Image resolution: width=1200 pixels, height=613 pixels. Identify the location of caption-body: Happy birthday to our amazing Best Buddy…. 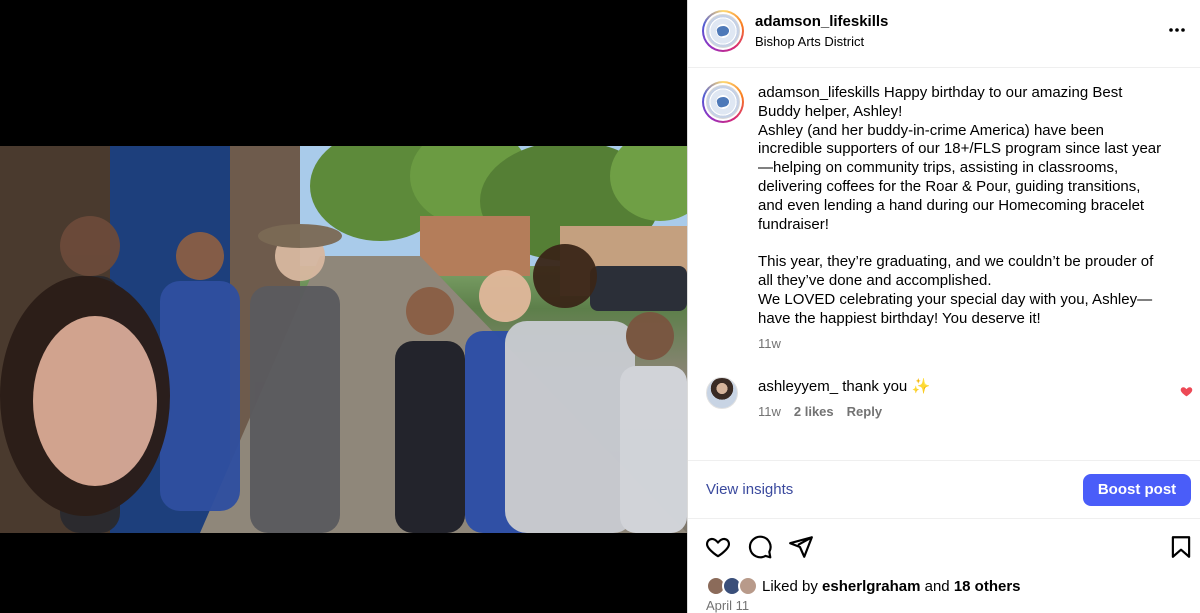
(960, 205).